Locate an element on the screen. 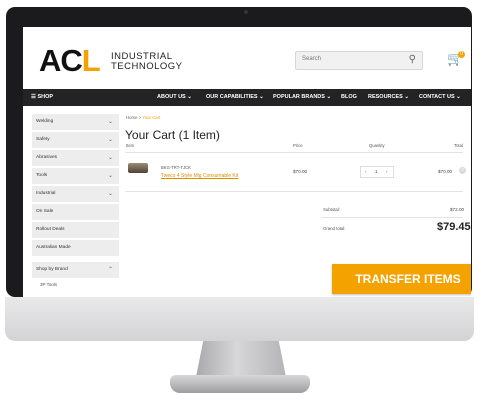 This screenshot has width=482, height=402. decrement-icon: ‹ is located at coordinates (366, 171).